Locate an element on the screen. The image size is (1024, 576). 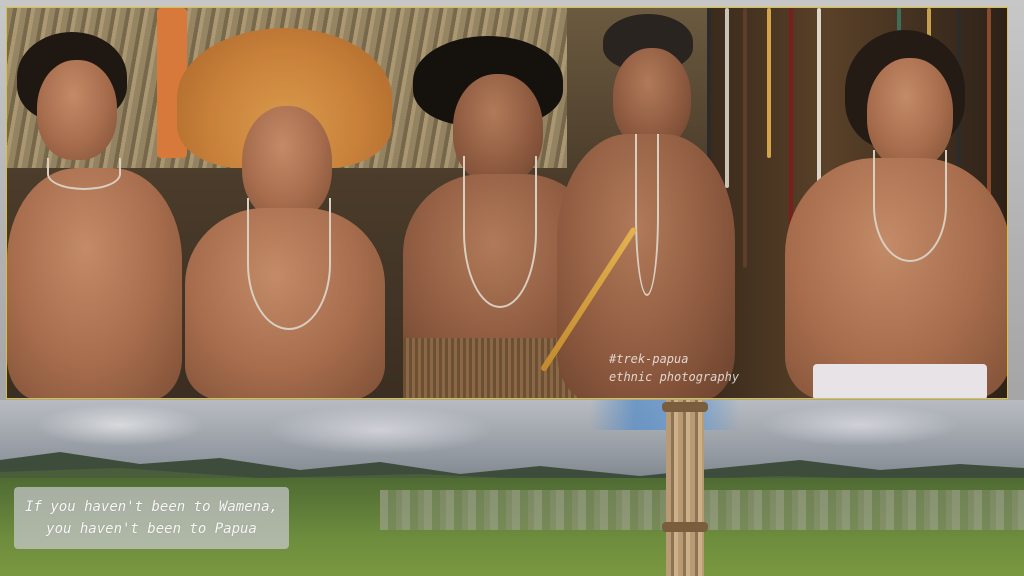
photo-watermark: #trek-papua ethnic photography is located at coordinates (689, 368).